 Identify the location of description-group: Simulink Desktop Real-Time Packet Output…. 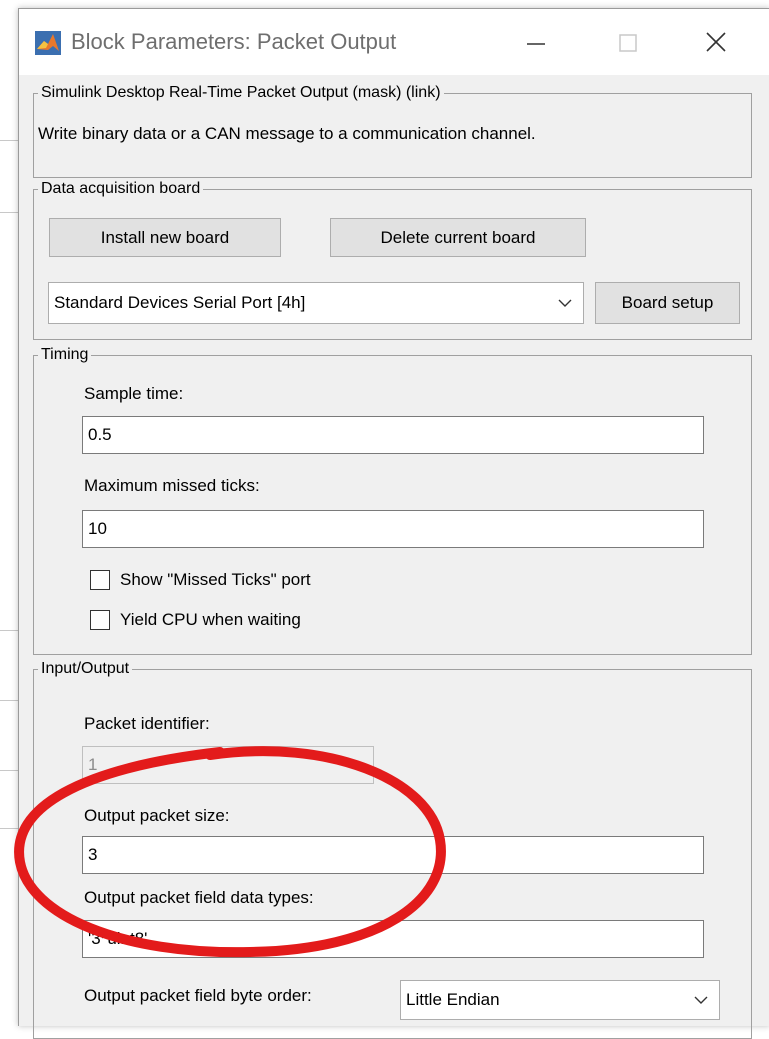
(392, 130).